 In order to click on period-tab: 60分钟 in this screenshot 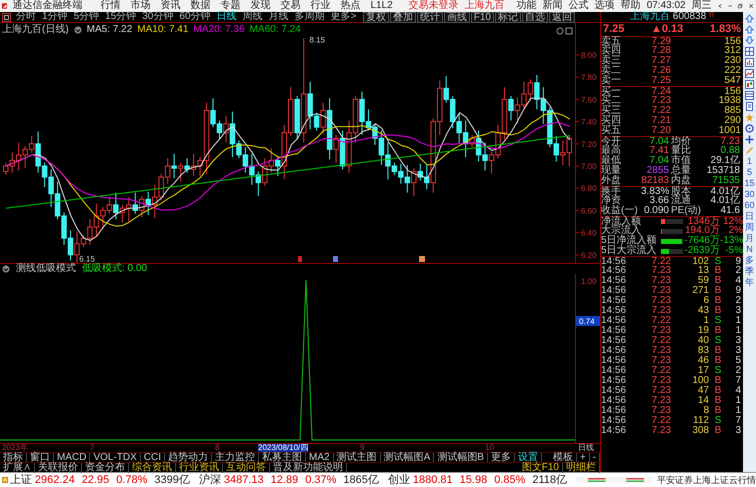, I will do `click(195, 17)`.